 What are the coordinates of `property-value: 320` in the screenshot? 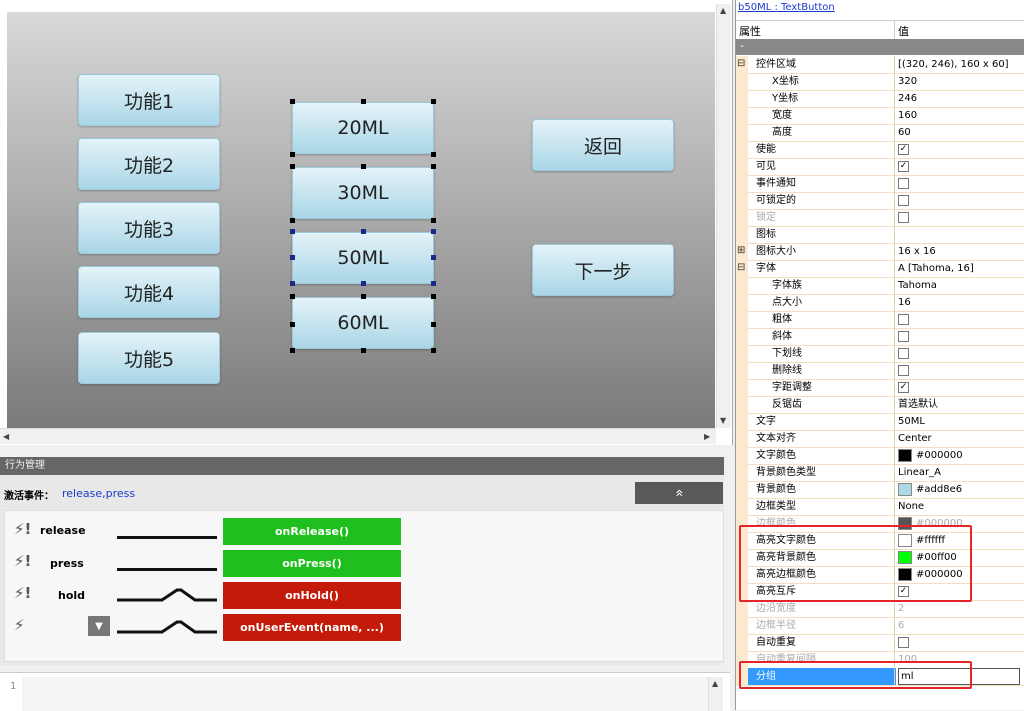 It's located at (907, 81).